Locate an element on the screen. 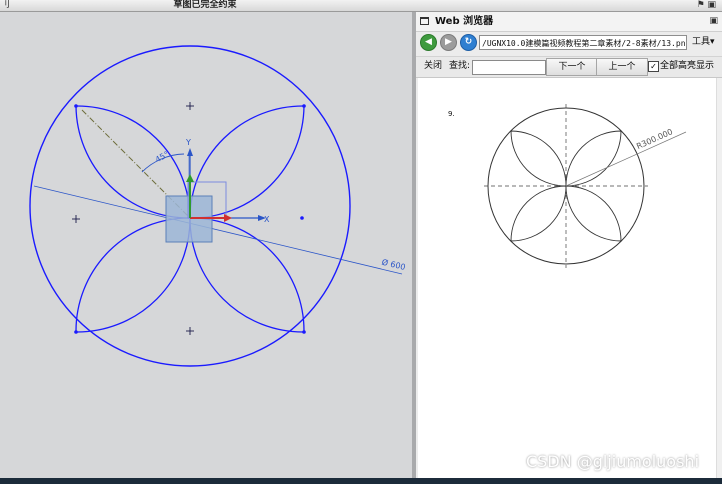 This screenshot has height=484, width=722. find-bar: 关闭 查找: 下一个 上一个 ✓ 全部高亮显示 is located at coordinates (569, 67).